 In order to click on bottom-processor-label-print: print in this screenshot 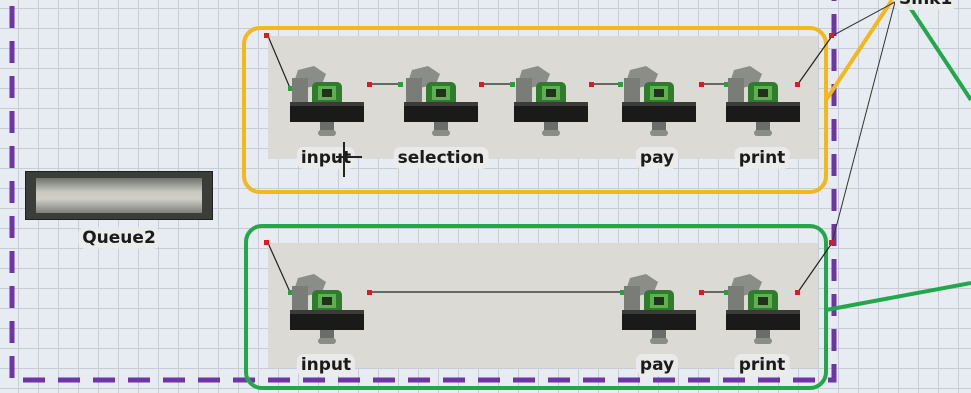, I will do `click(762, 365)`.